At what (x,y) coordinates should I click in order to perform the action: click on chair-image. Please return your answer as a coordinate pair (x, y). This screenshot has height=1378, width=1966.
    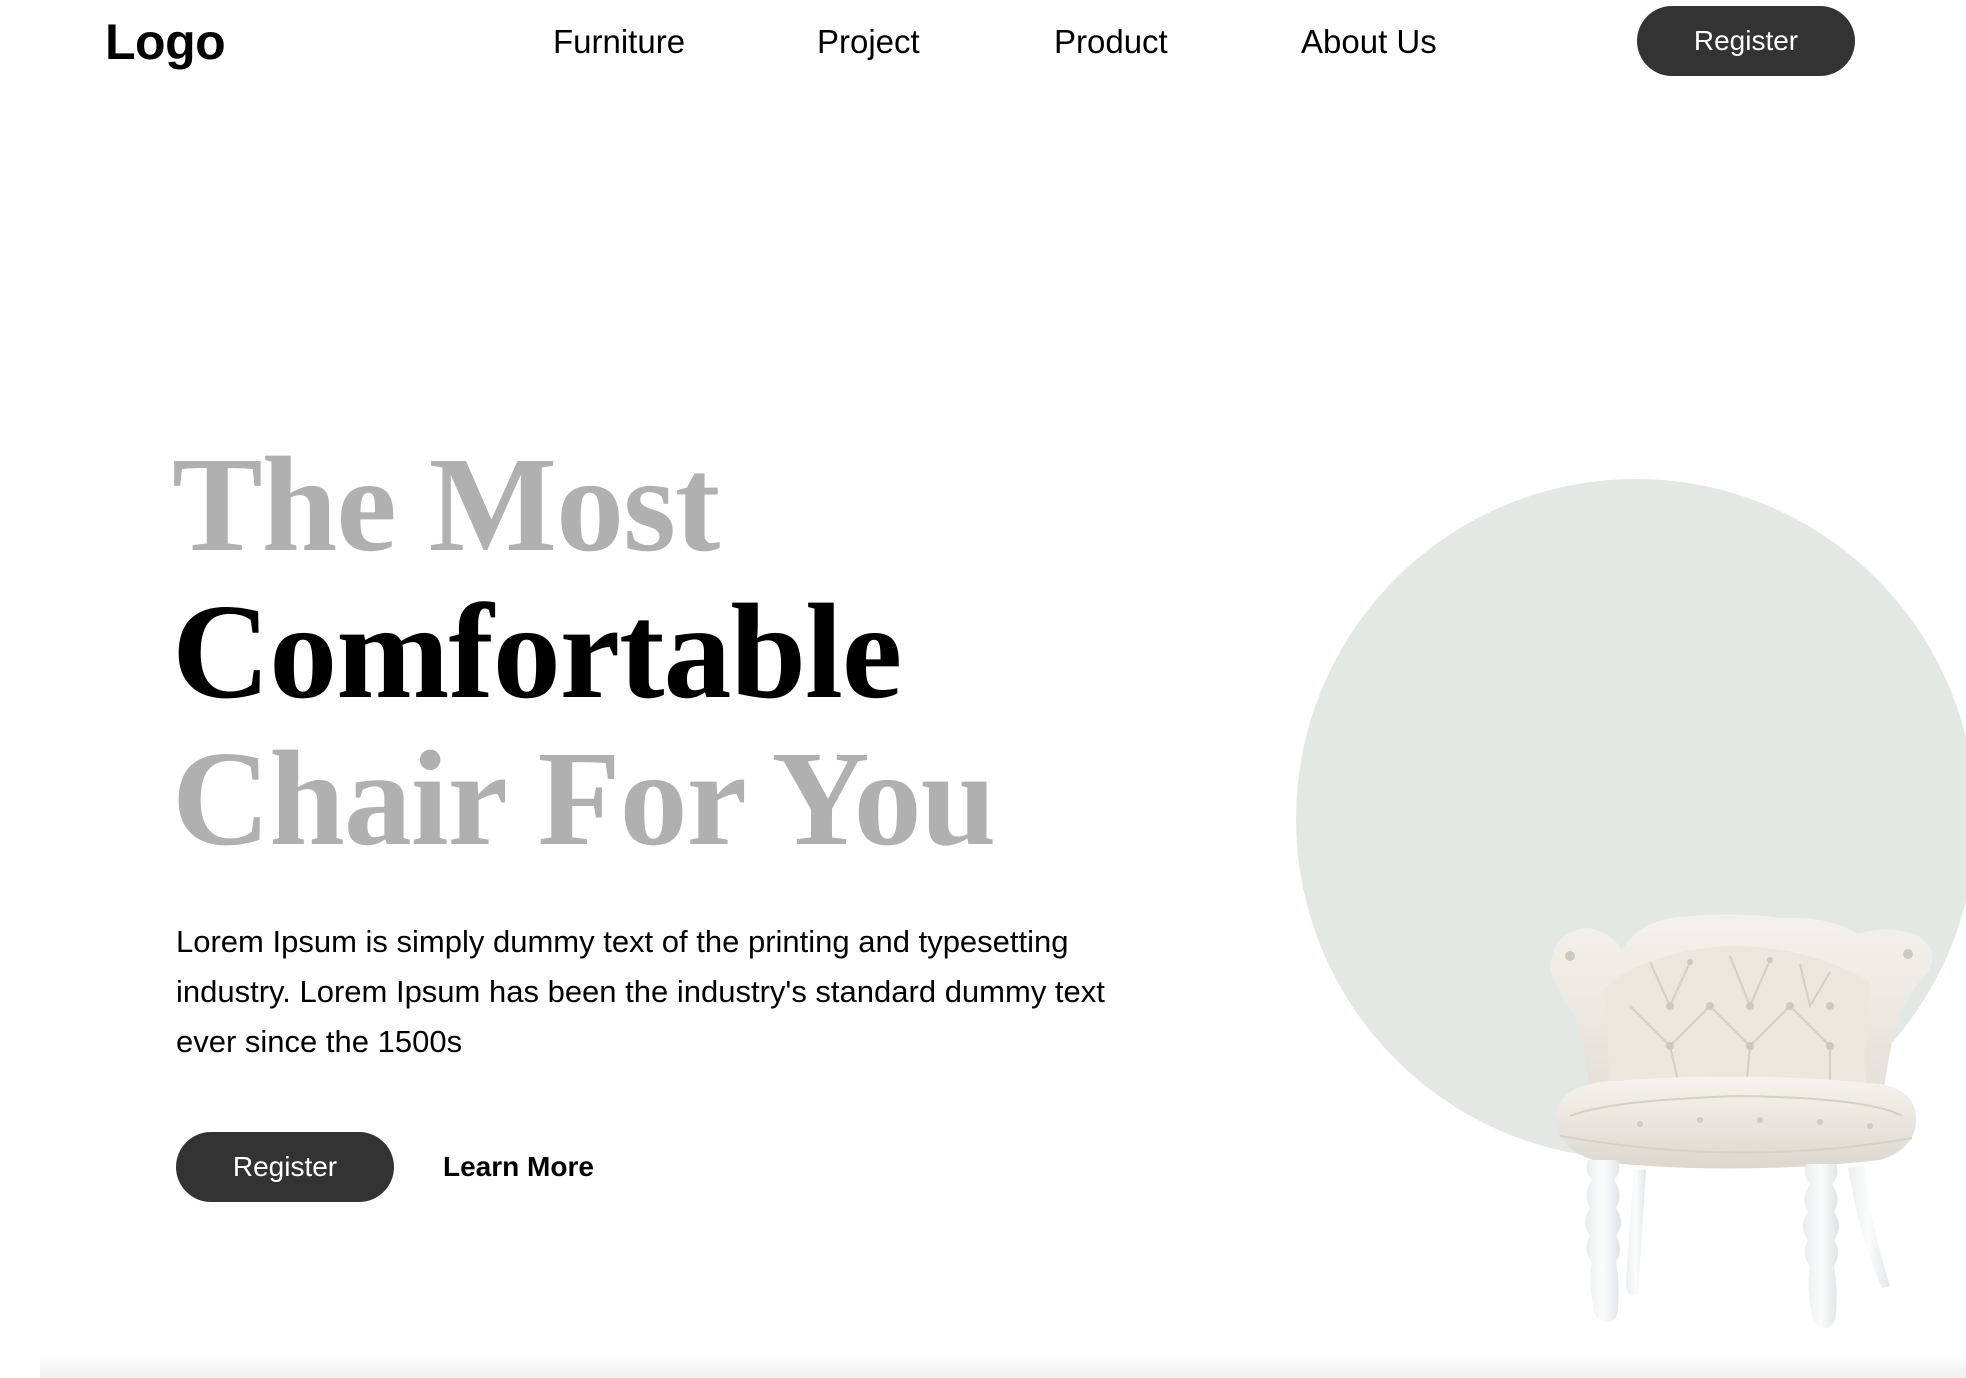
    Looking at the image, I should click on (1740, 1125).